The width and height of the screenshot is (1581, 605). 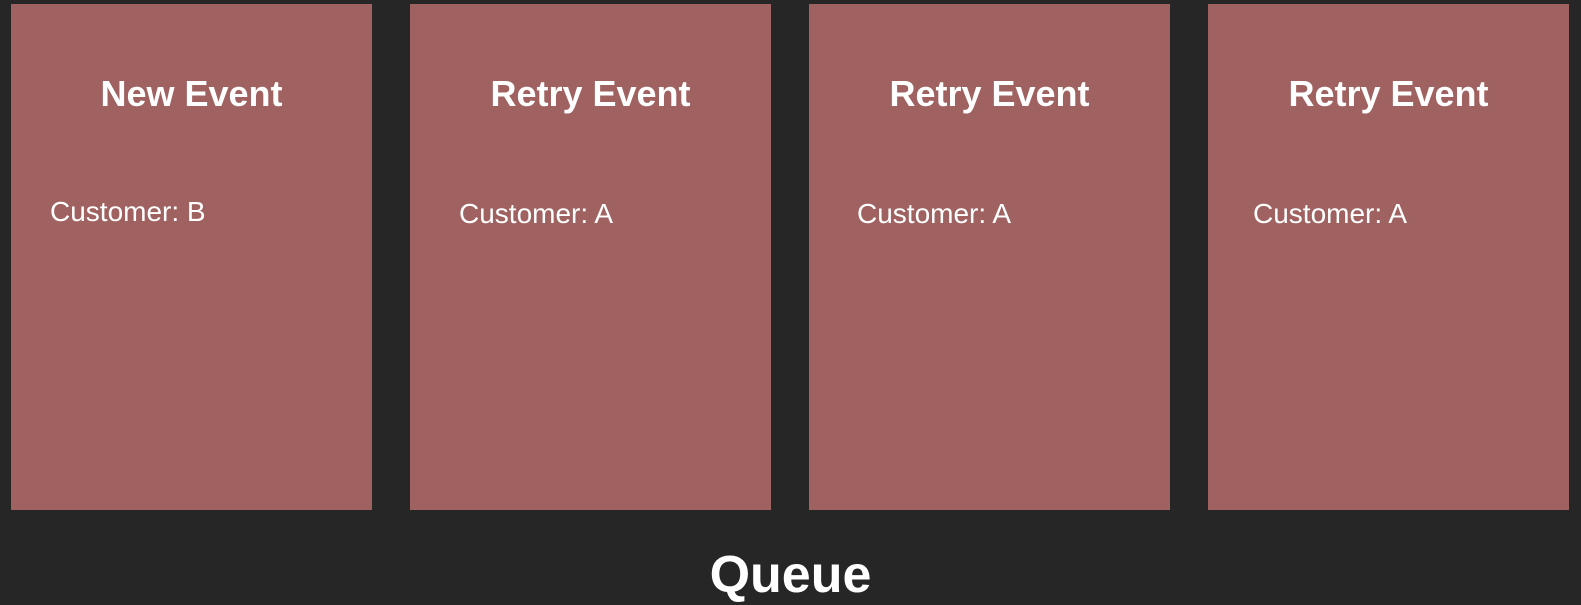 I want to click on queue-label: Queue, so click(x=790, y=575).